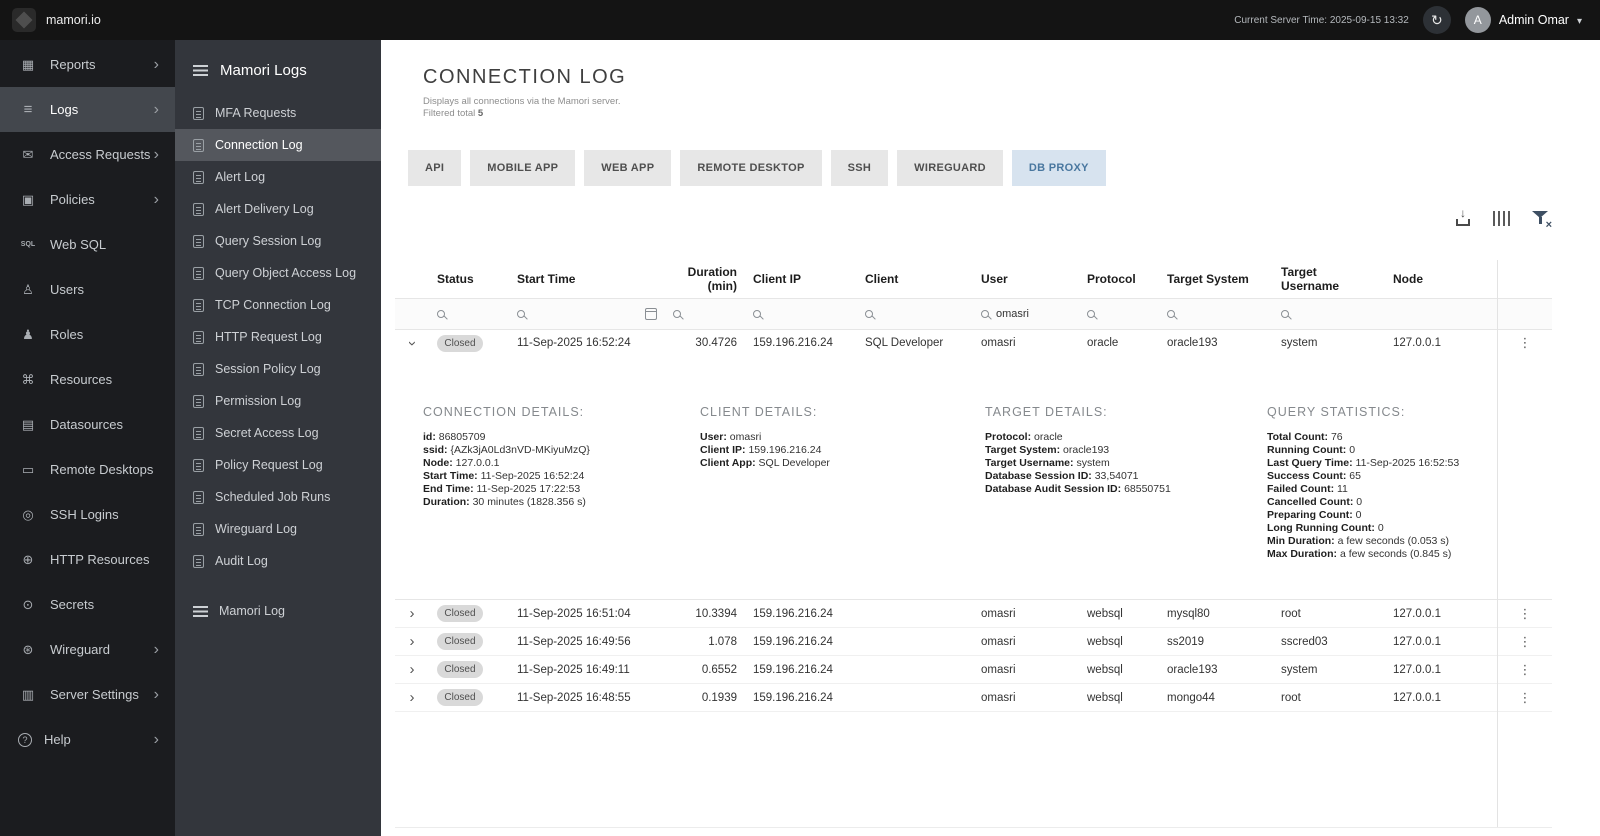  I want to click on column-header-status: Status, so click(469, 279).